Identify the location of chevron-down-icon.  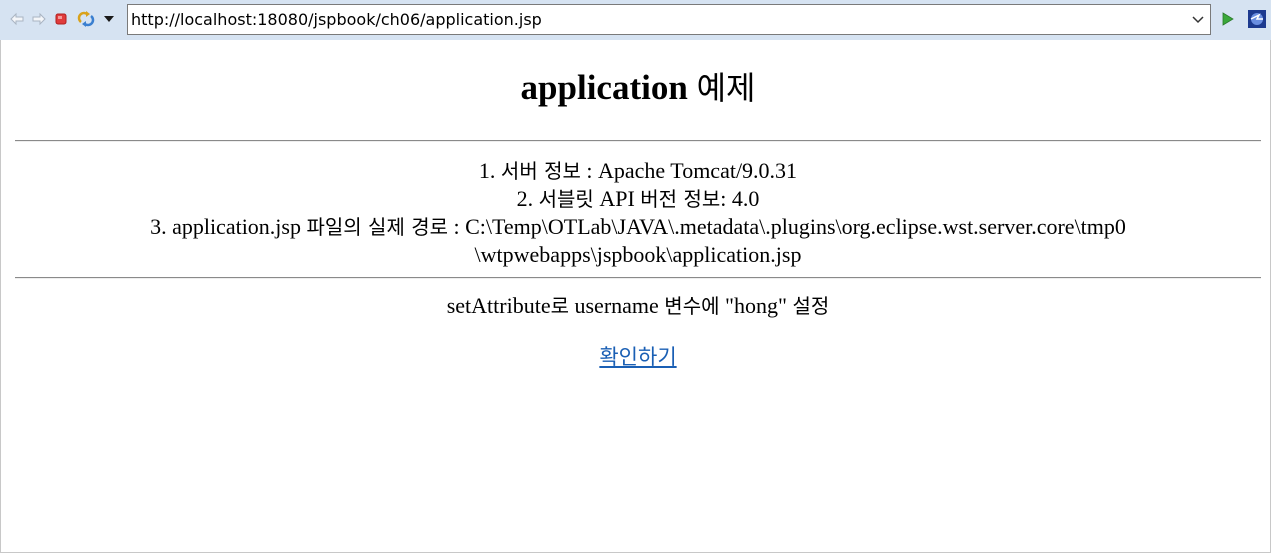
(1198, 20).